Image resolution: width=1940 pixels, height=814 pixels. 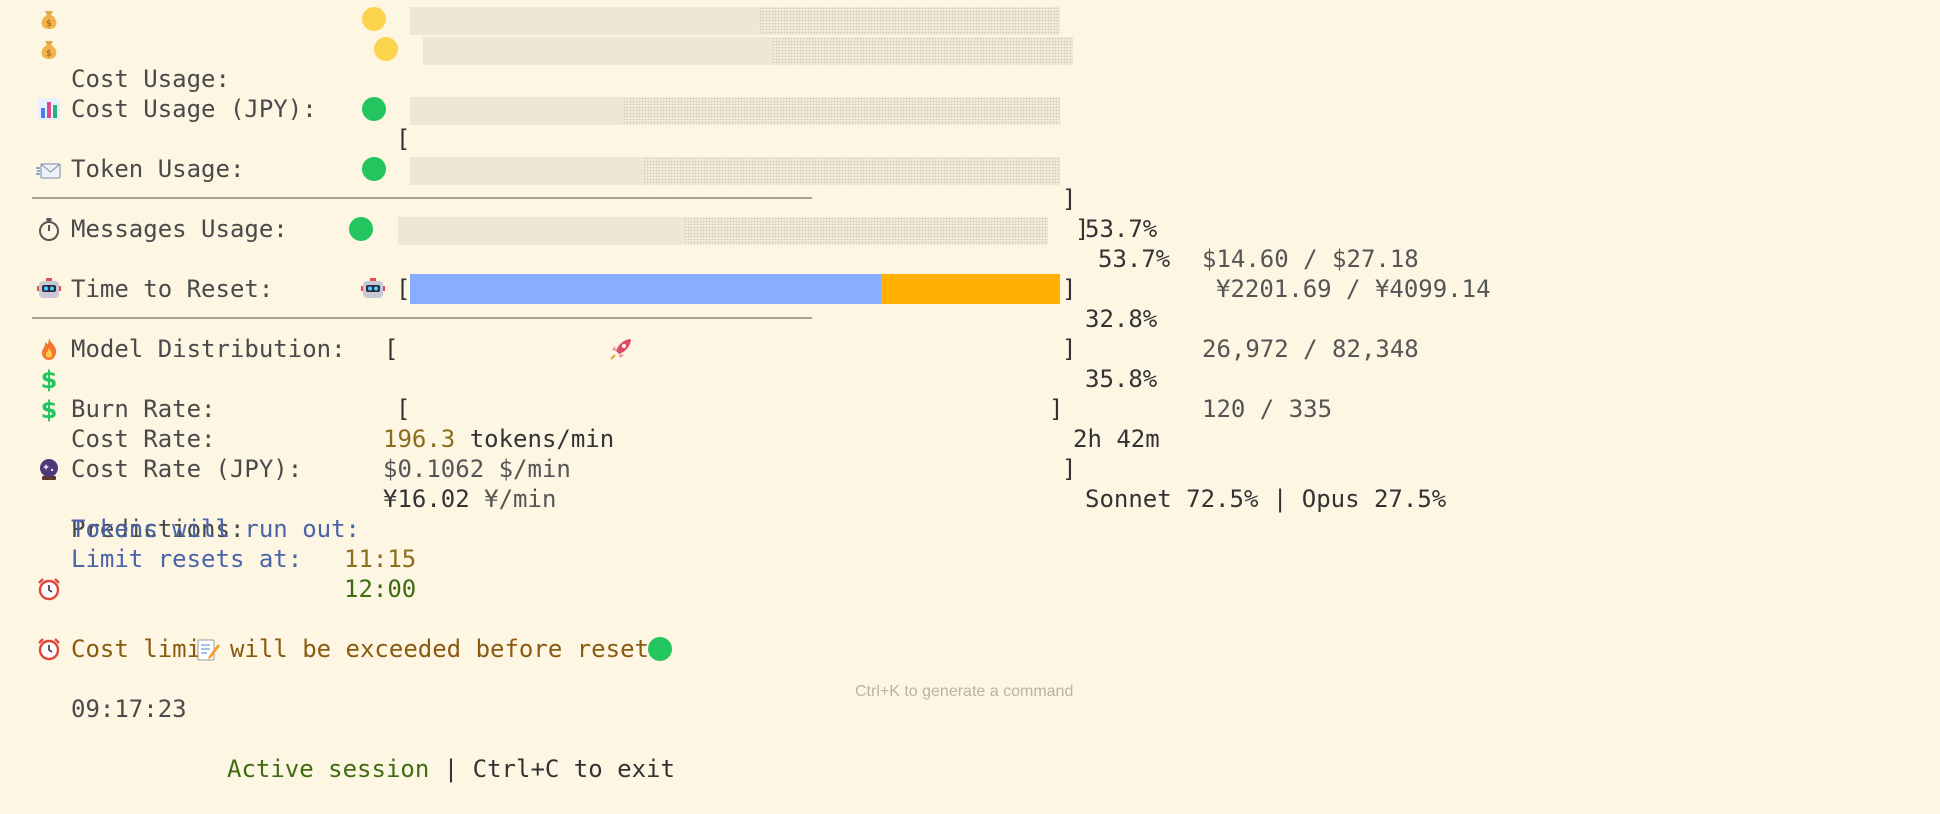 I want to click on prediction-tokens-time: 11:15, so click(x=380, y=559).